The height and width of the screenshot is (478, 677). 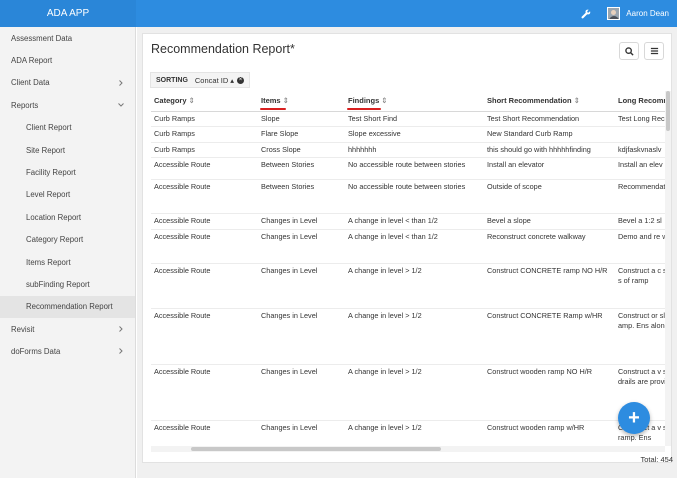 I want to click on table-cell: New Standard Curb Ramp, so click(x=549, y=134).